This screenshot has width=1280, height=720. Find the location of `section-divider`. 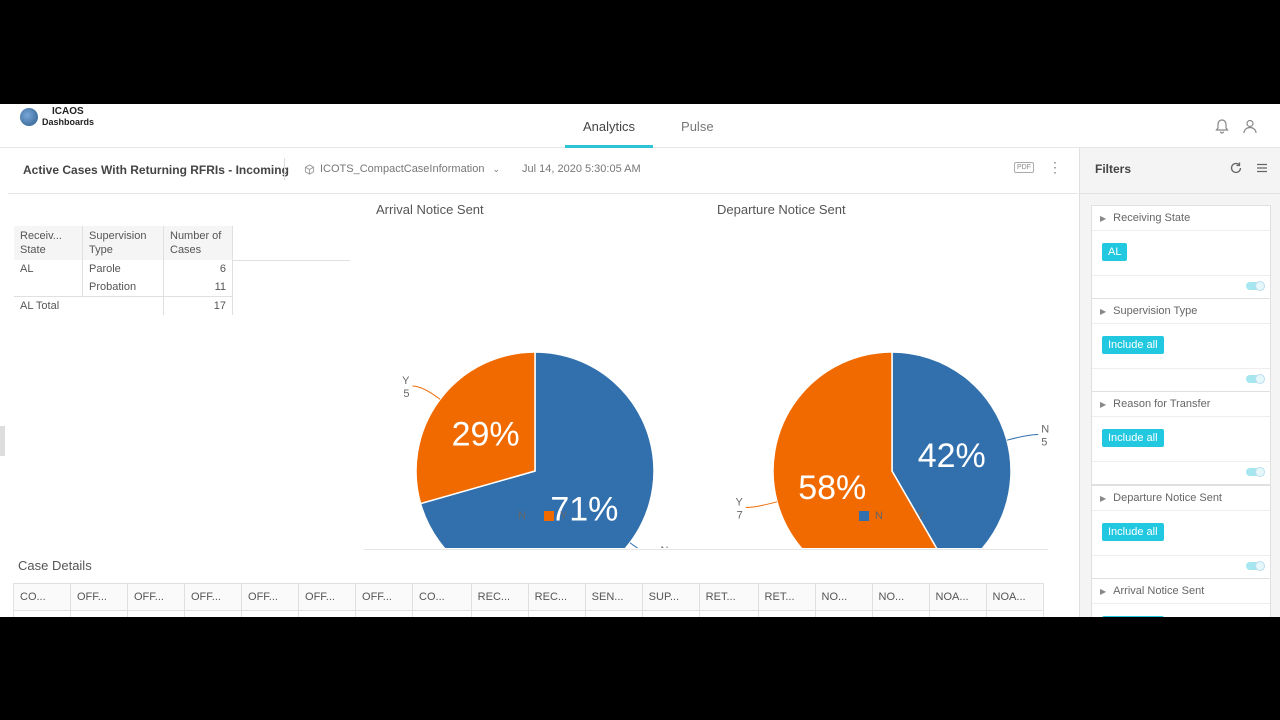

section-divider is located at coordinates (706, 549).